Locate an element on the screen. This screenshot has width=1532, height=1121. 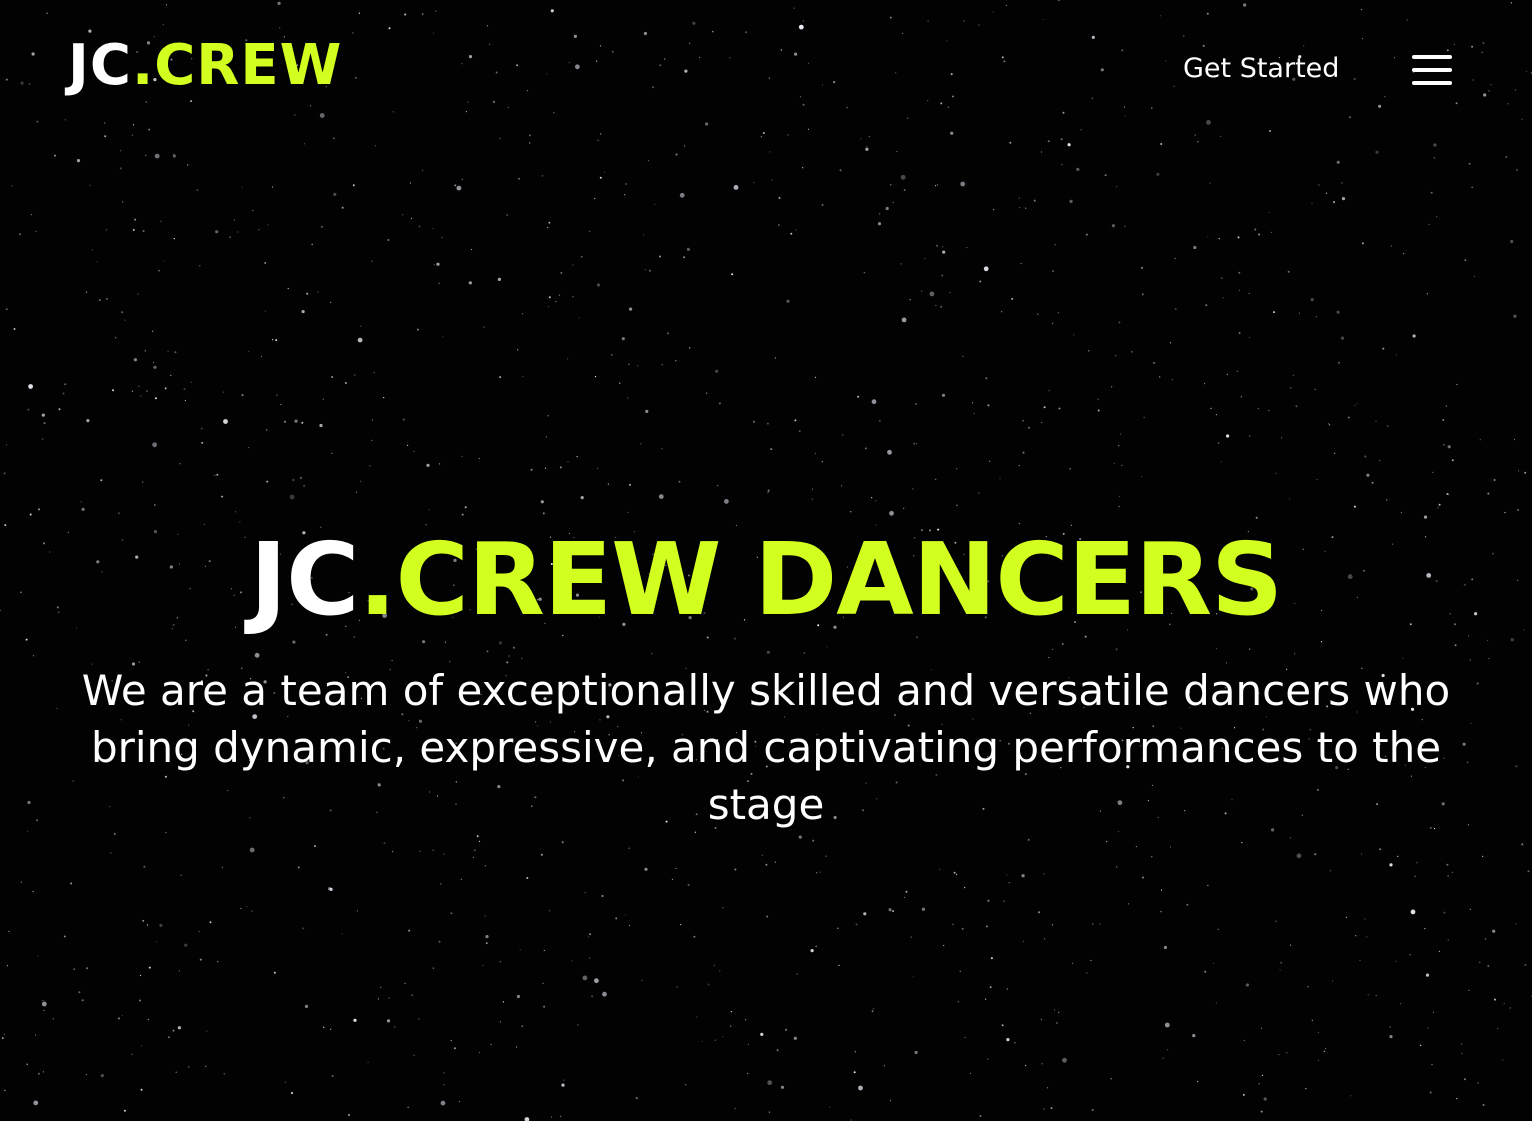
hero-title-suffix: .CREW DANCERS is located at coordinates (820, 579).